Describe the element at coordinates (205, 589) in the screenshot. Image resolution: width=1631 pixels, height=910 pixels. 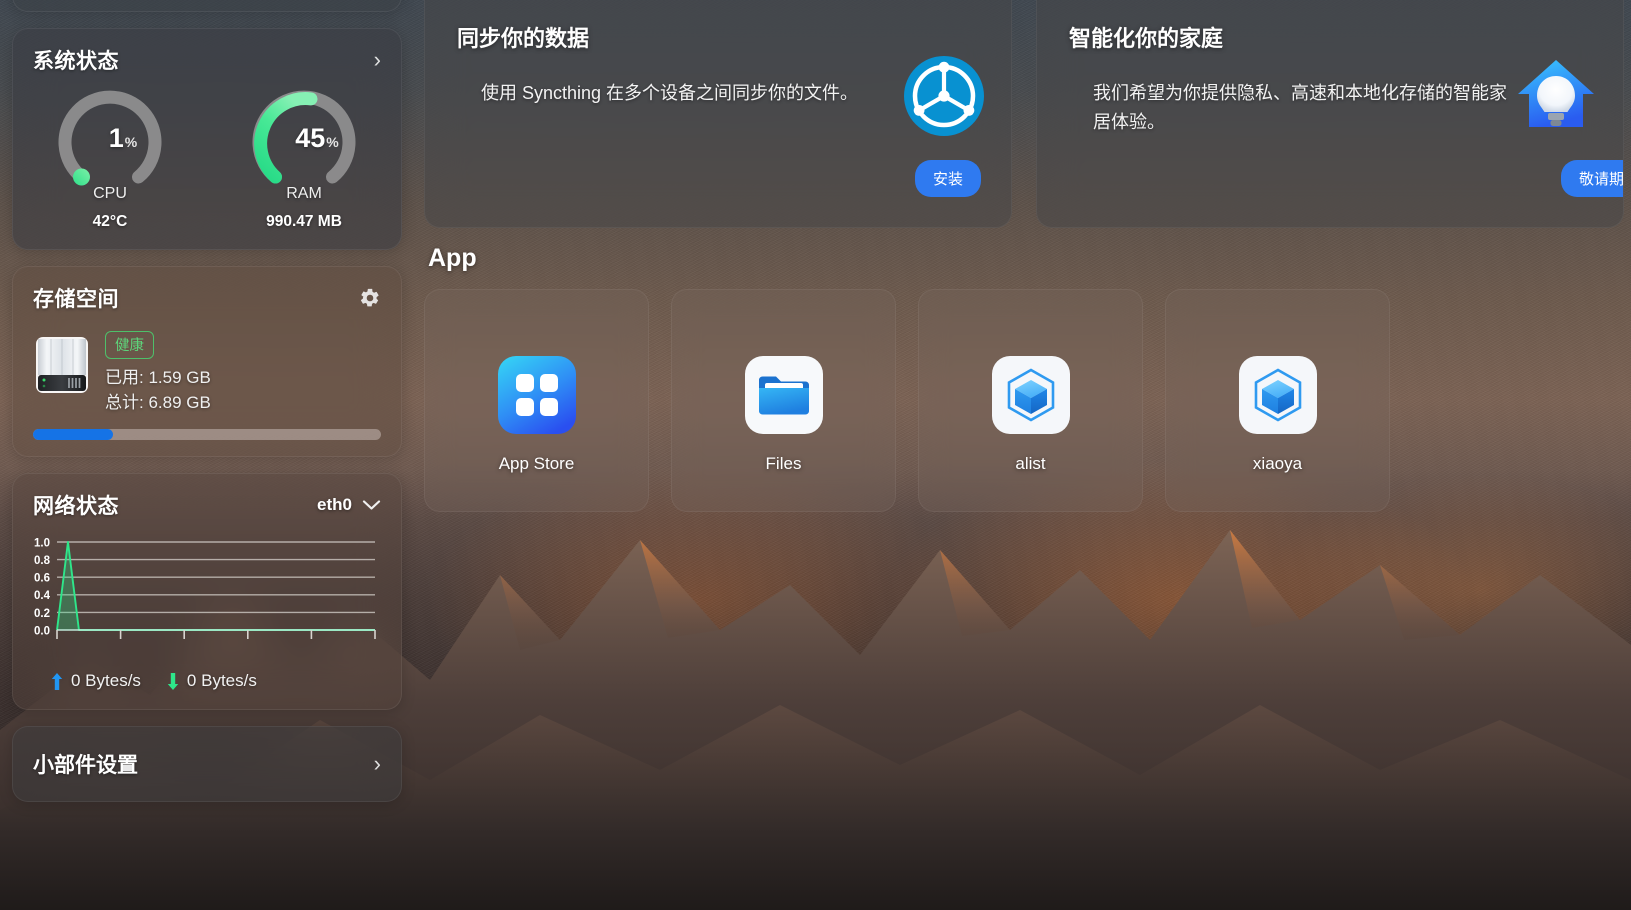
I see `network-traffic-chart: 1.0 0.8 0.6 0.4 0.2 0.0` at that location.